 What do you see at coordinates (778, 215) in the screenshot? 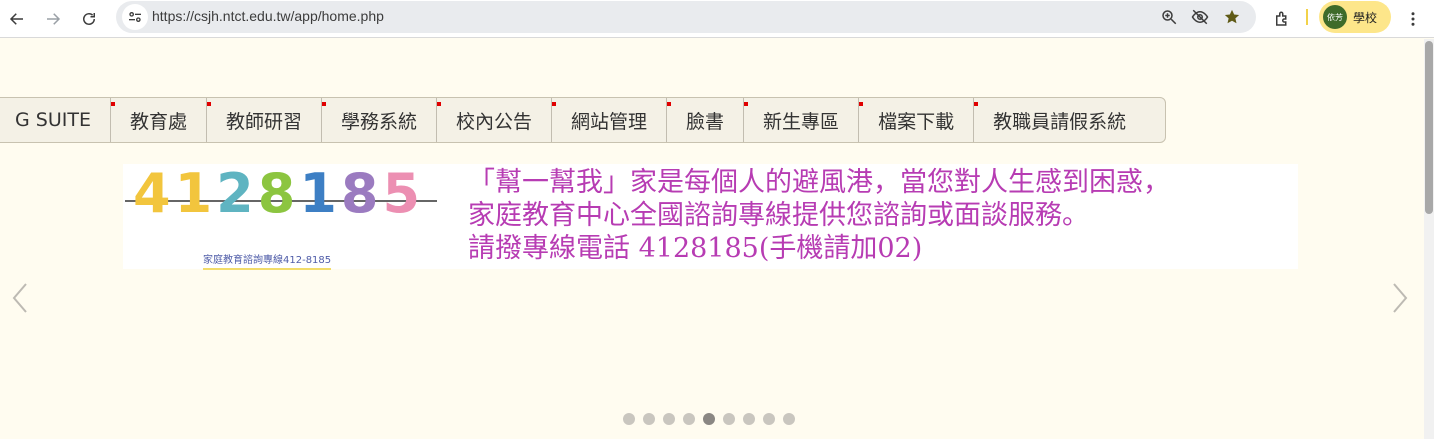
I see `banner-line: 家庭教育中心全國諮詢專線提供您諮詢或面談服務。` at bounding box center [778, 215].